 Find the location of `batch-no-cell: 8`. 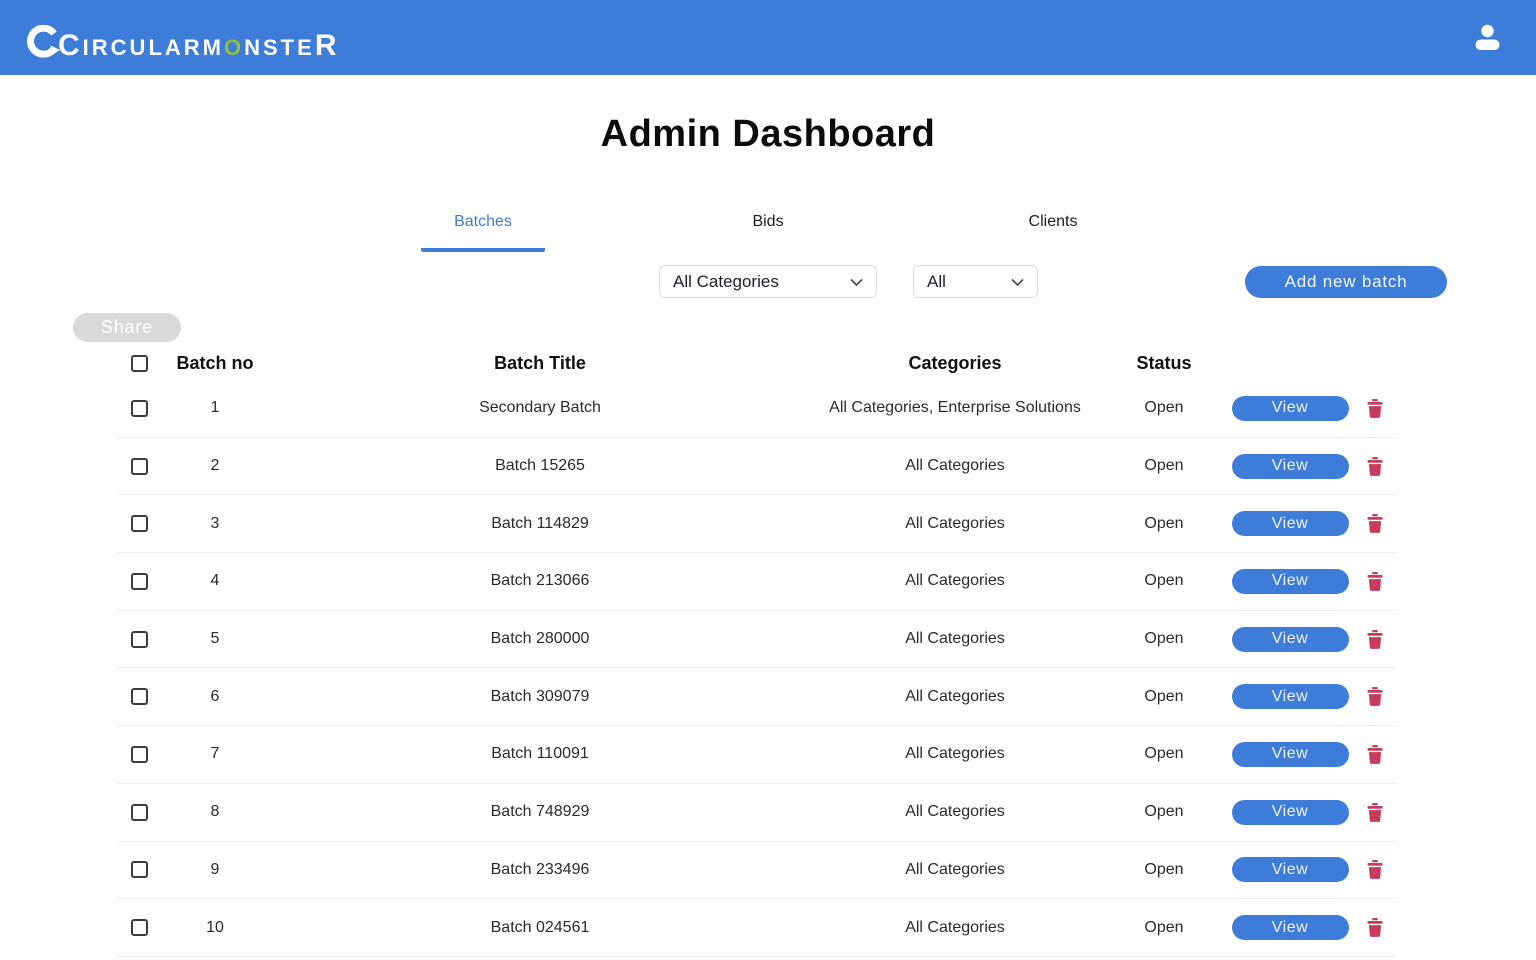

batch-no-cell: 8 is located at coordinates (215, 812).